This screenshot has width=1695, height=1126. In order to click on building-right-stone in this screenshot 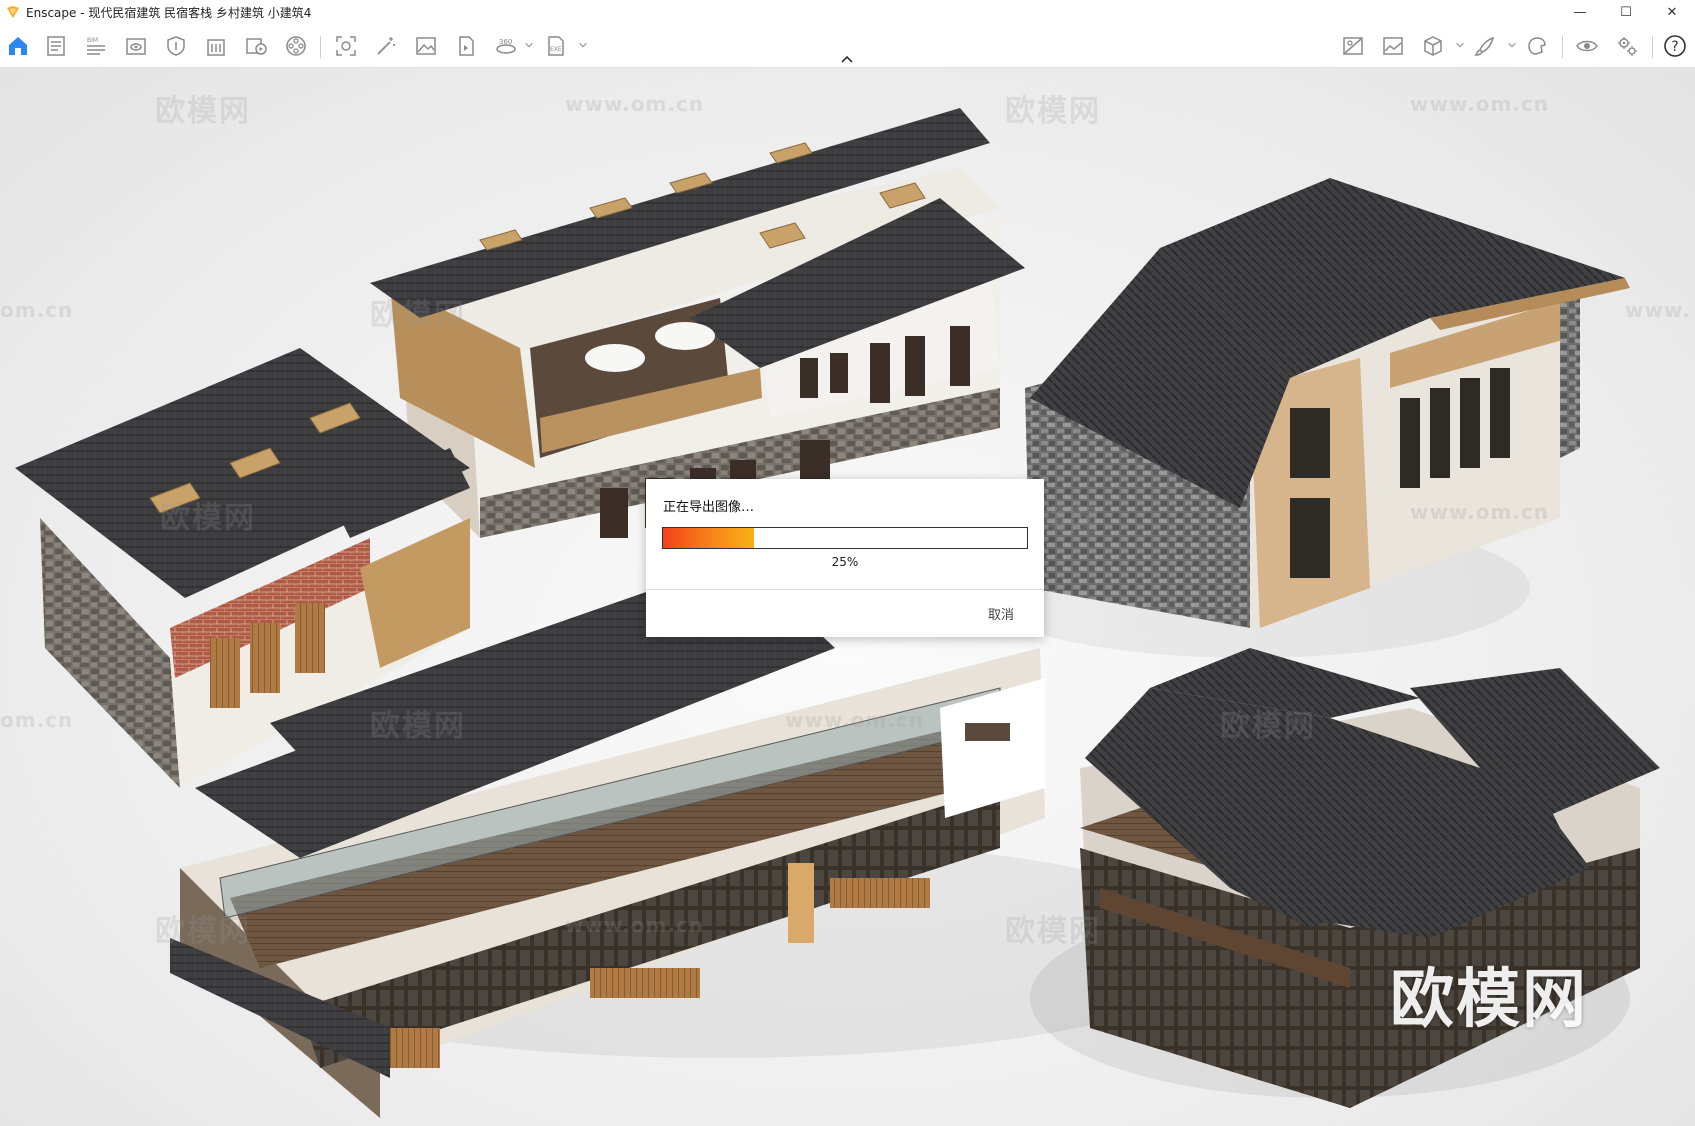, I will do `click(1327, 403)`.